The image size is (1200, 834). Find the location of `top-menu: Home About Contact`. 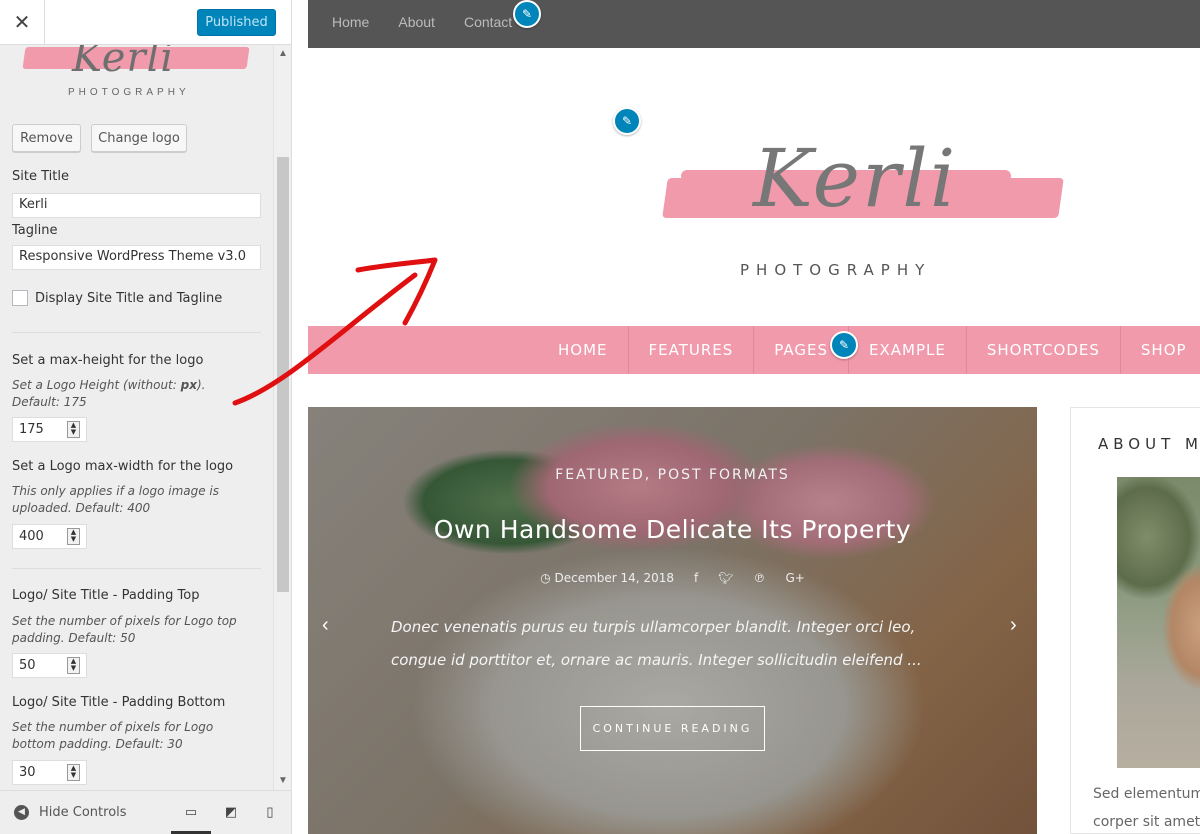

top-menu: Home About Contact is located at coordinates (422, 22).